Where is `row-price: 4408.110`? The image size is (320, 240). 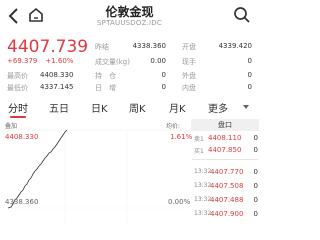
row-price: 4408.110 is located at coordinates (225, 138).